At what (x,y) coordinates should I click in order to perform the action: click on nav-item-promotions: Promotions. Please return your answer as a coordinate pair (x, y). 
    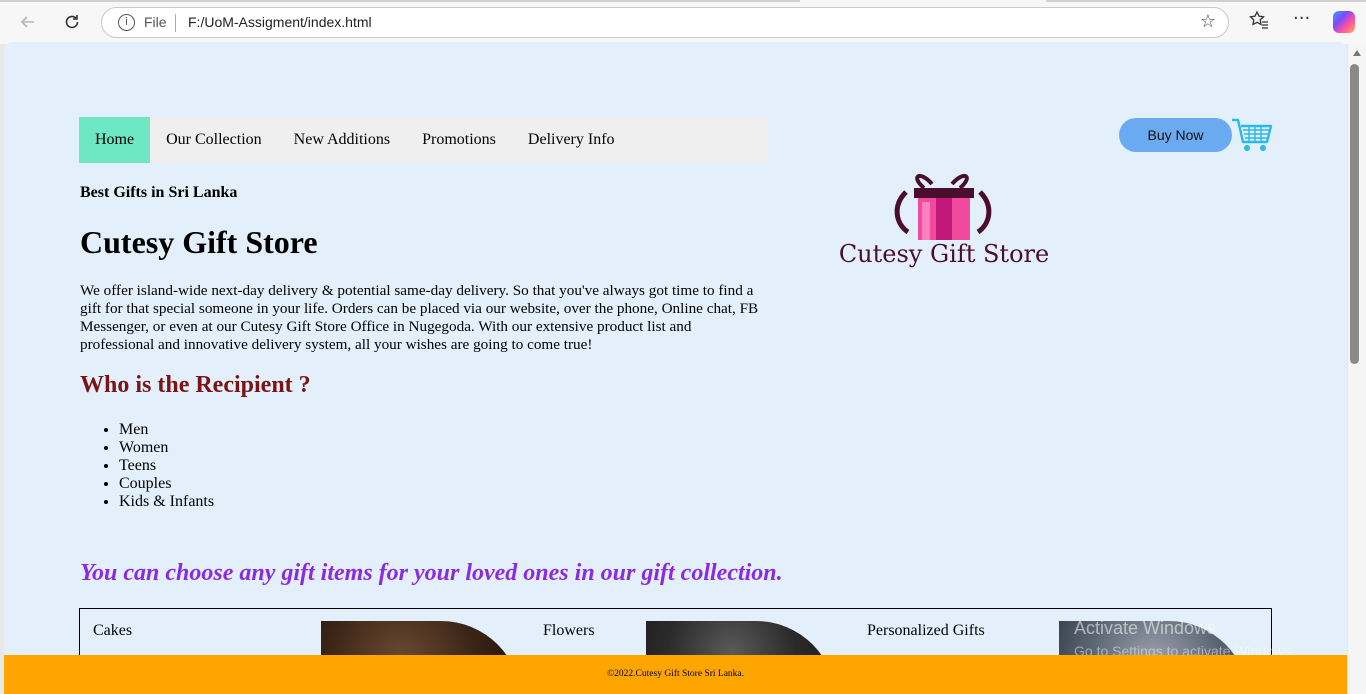
    Looking at the image, I should click on (459, 140).